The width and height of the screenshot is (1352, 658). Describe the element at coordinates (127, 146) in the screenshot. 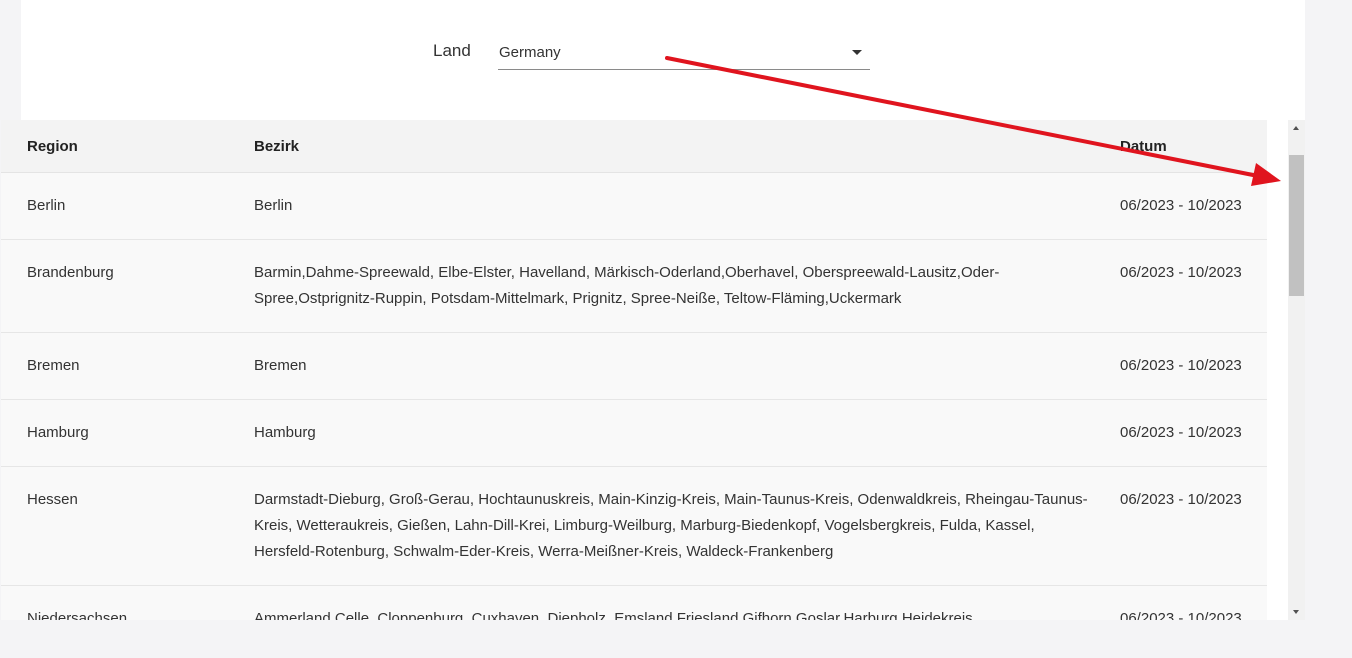

I see `column-header-region: Region` at that location.